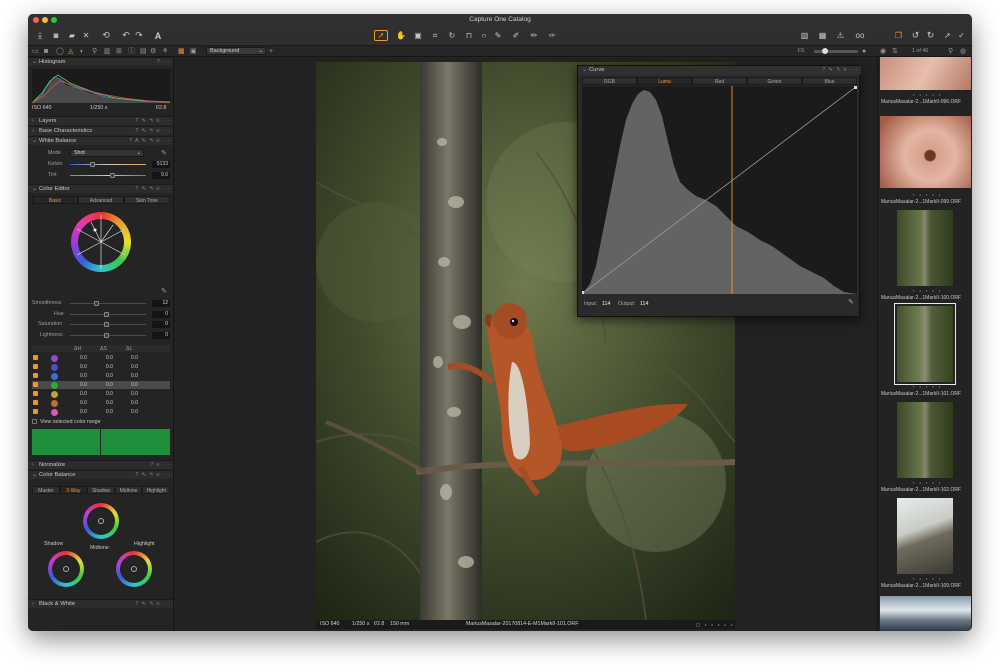 The height and width of the screenshot is (670, 1000). I want to click on local-adjust-tab-icon: ▥, so click(107, 51).